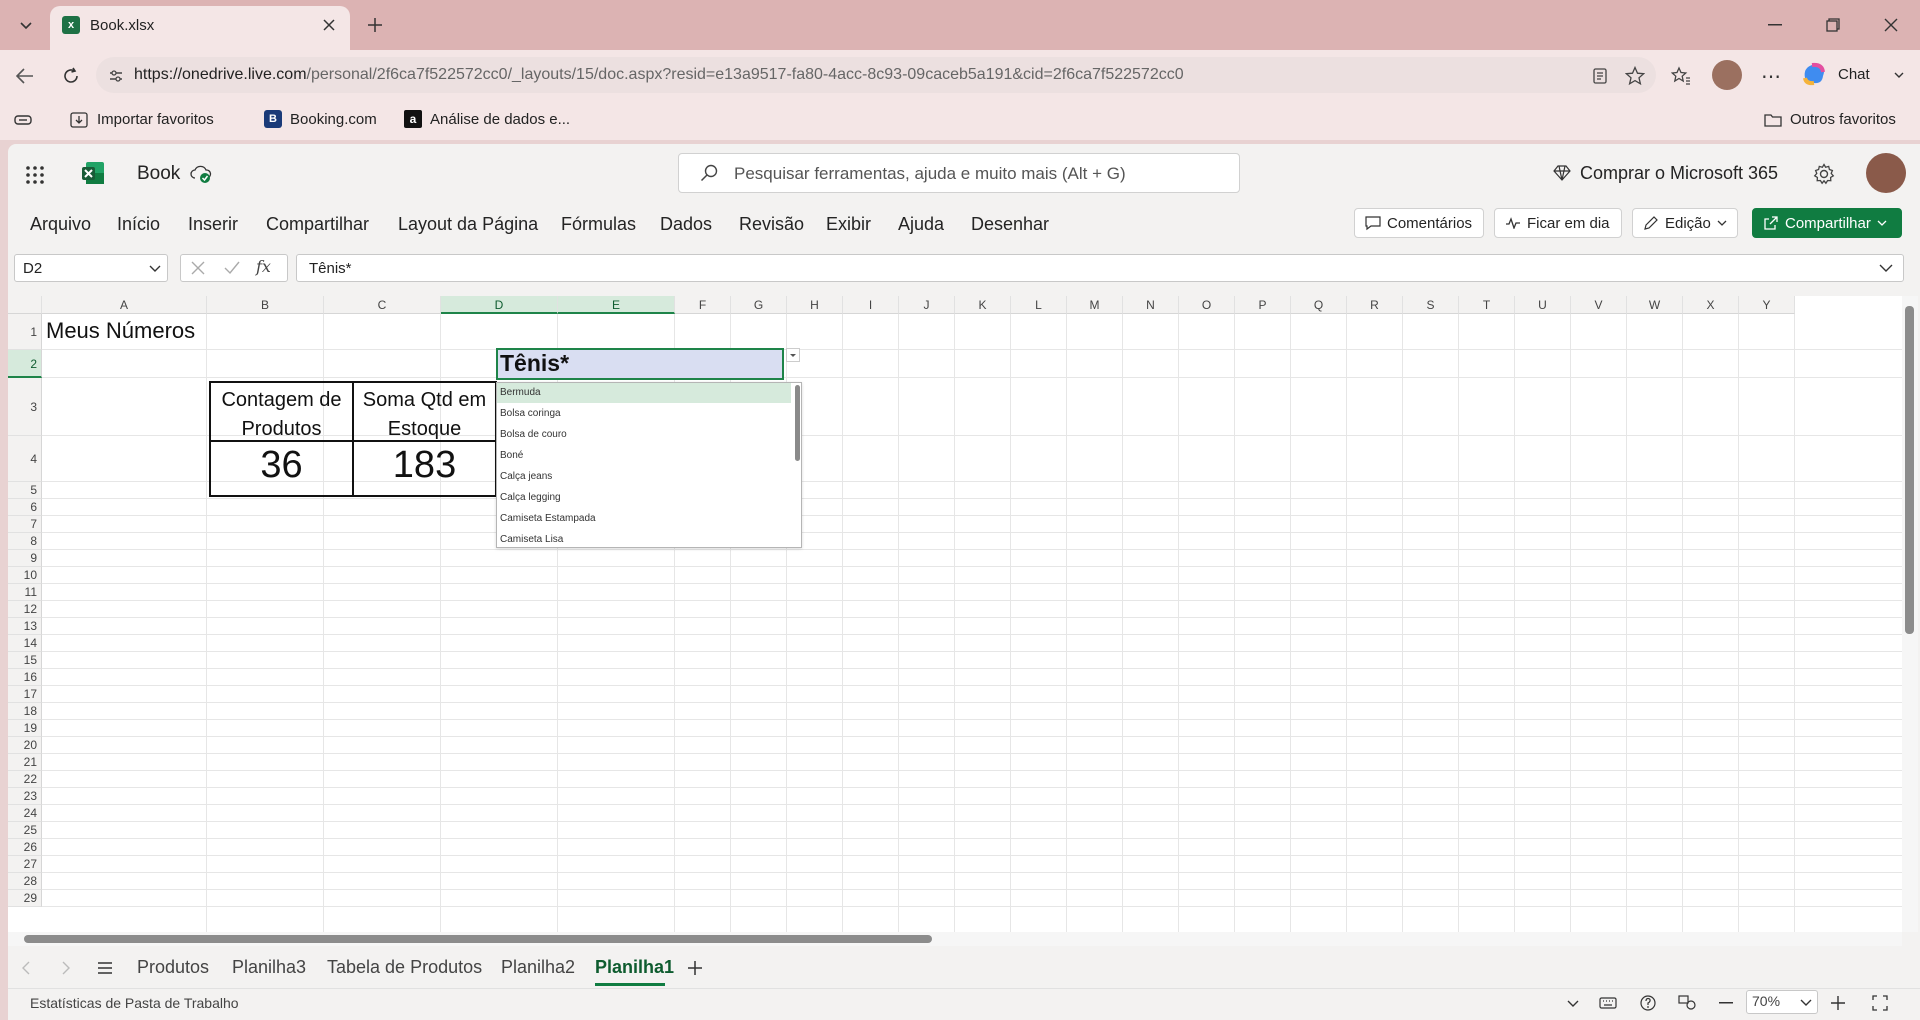  Describe the element at coordinates (25, 407) in the screenshot. I see `row-header-3: 3` at that location.